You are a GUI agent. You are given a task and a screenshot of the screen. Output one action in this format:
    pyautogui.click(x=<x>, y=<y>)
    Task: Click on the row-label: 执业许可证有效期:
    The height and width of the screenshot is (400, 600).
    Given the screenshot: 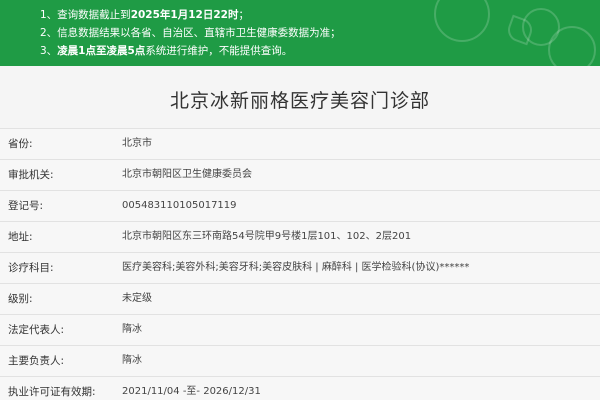 What is the action you would take?
    pyautogui.click(x=52, y=392)
    